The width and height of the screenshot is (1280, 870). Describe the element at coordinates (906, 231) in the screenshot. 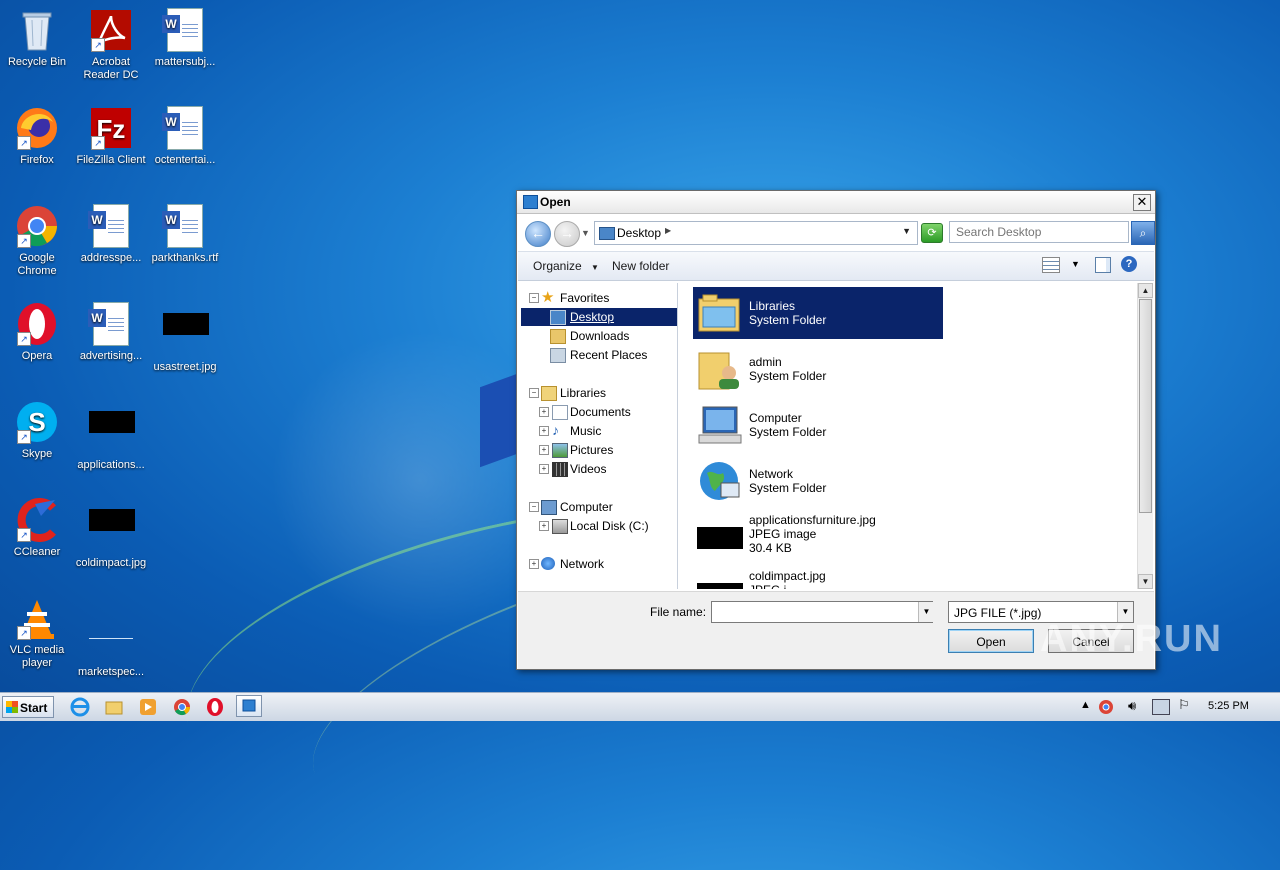

I see `address-dropdown-icon: ▼` at that location.